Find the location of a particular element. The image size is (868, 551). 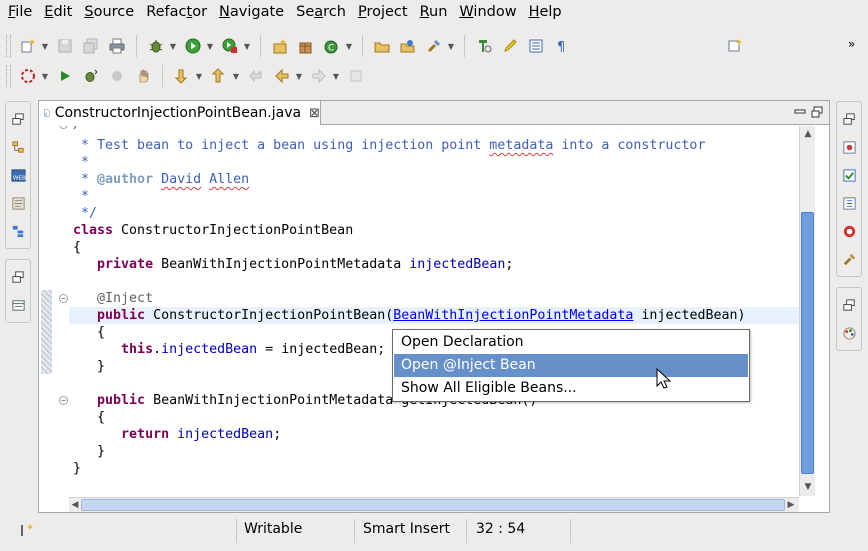

show-whitespace-icon: ¶ is located at coordinates (562, 46).